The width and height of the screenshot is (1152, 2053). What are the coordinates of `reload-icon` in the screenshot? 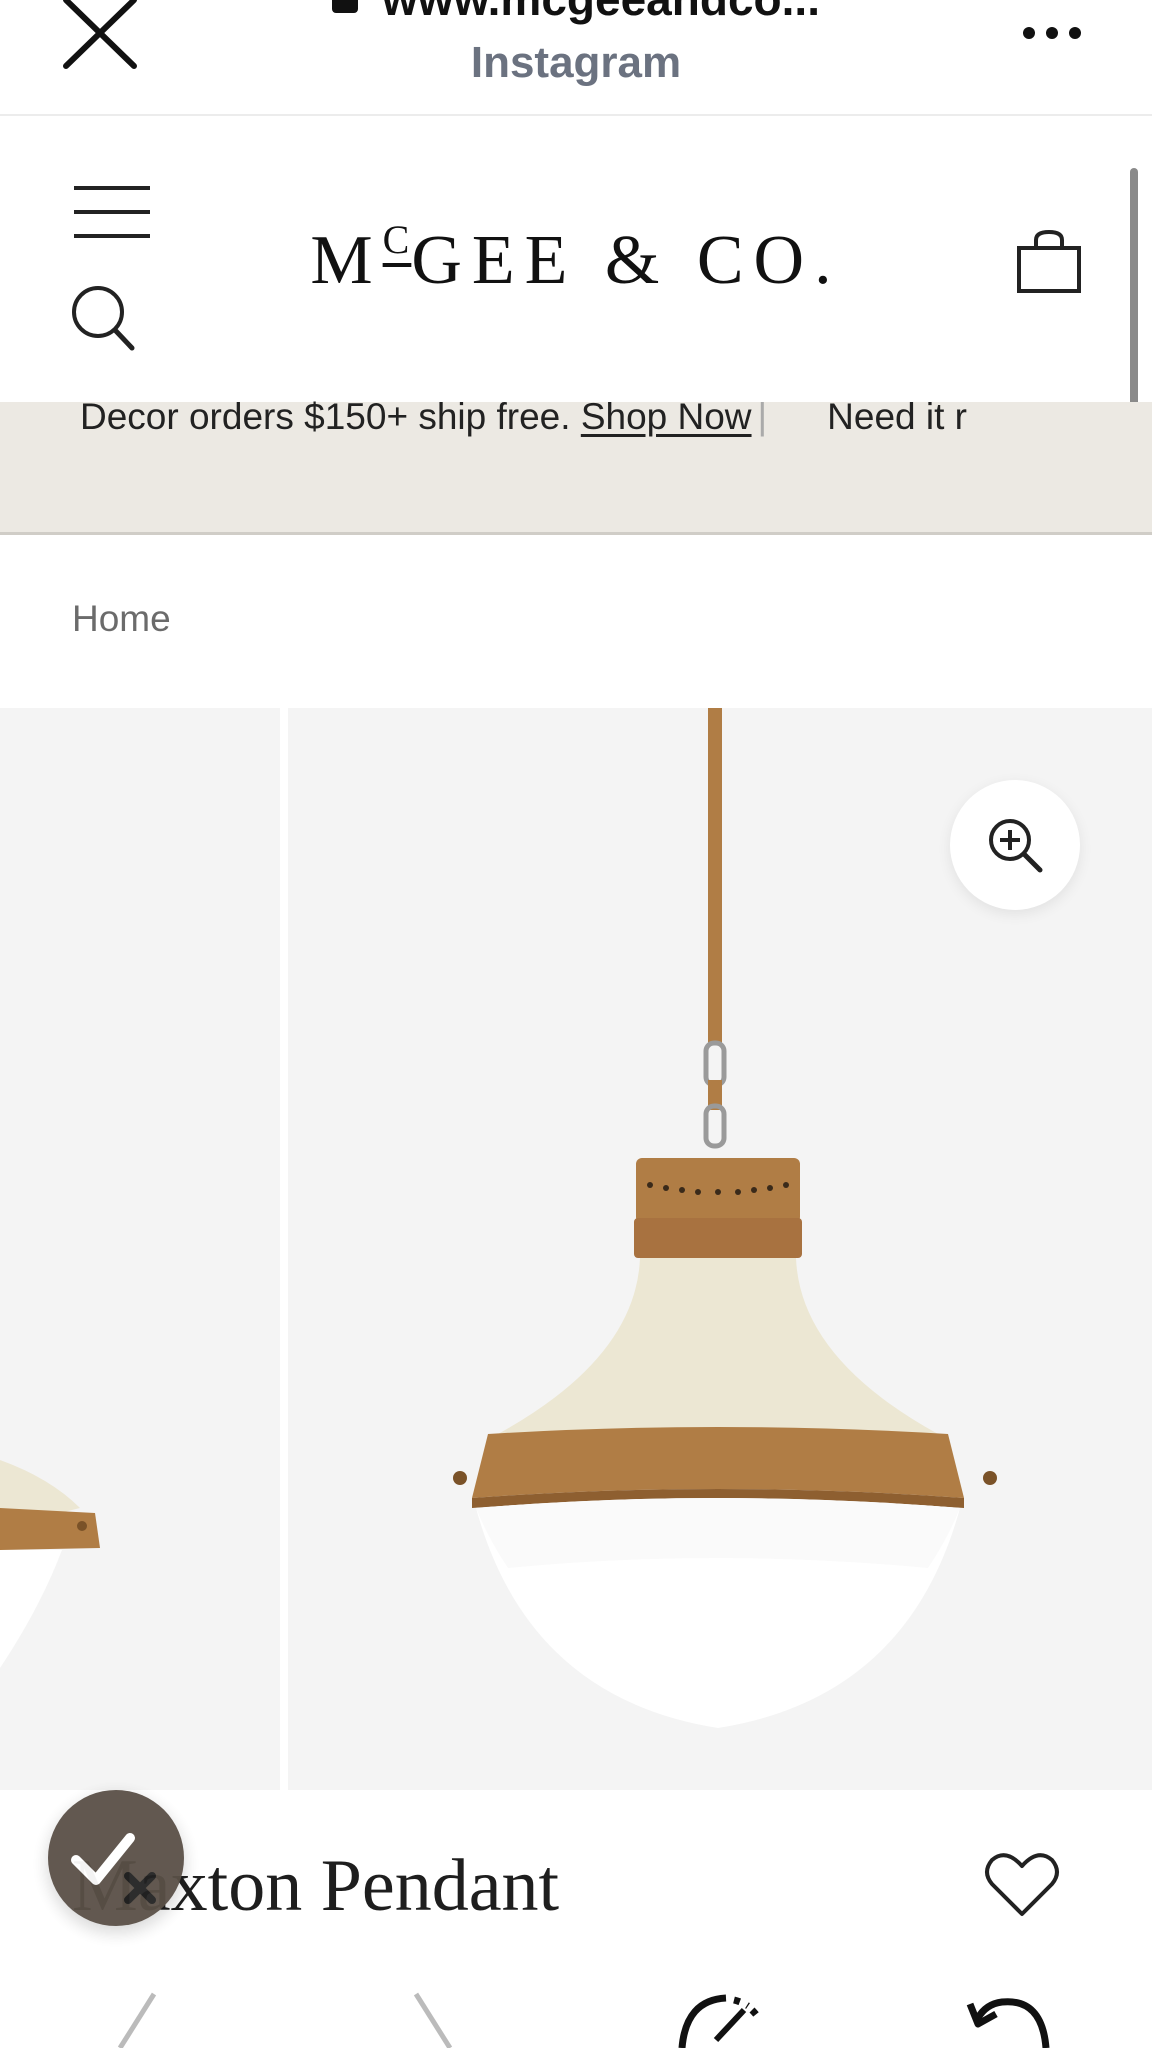 It's located at (1008, 2021).